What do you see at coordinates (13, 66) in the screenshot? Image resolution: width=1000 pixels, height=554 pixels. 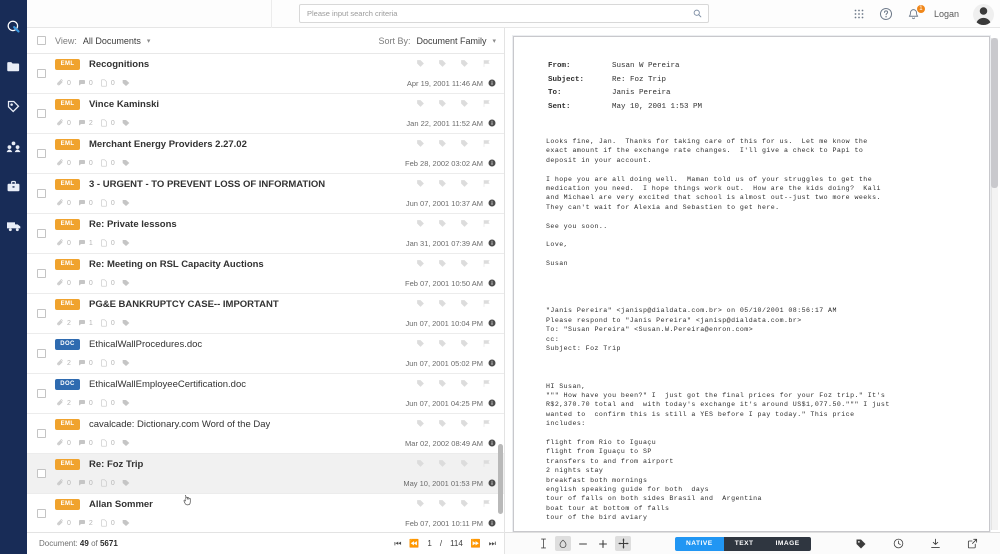 I see `folder-icon` at bounding box center [13, 66].